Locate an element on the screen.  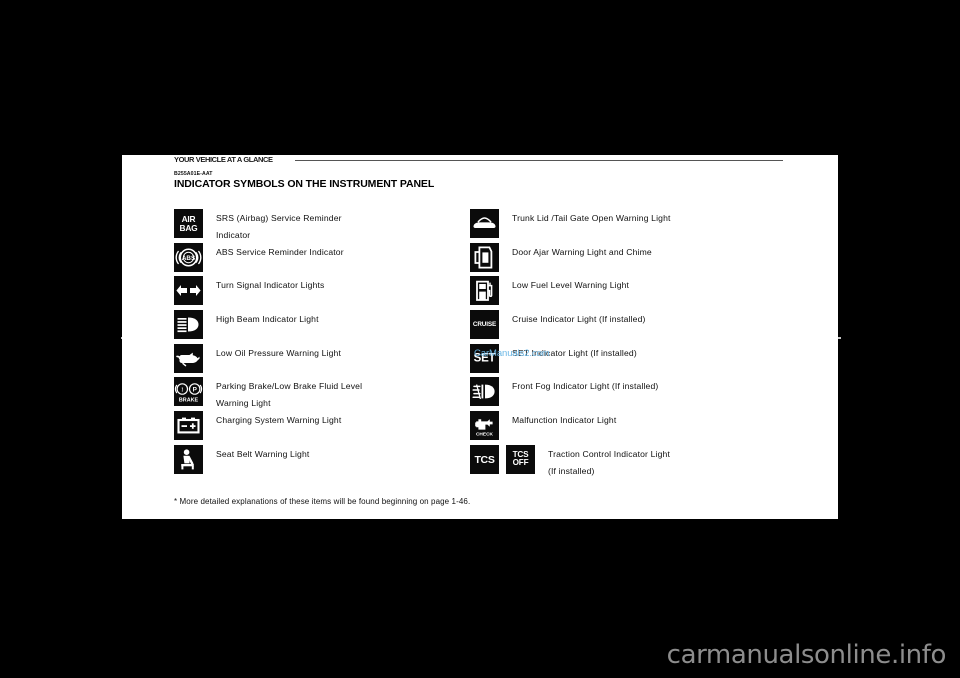
header-rule is located at coordinates (539, 160).